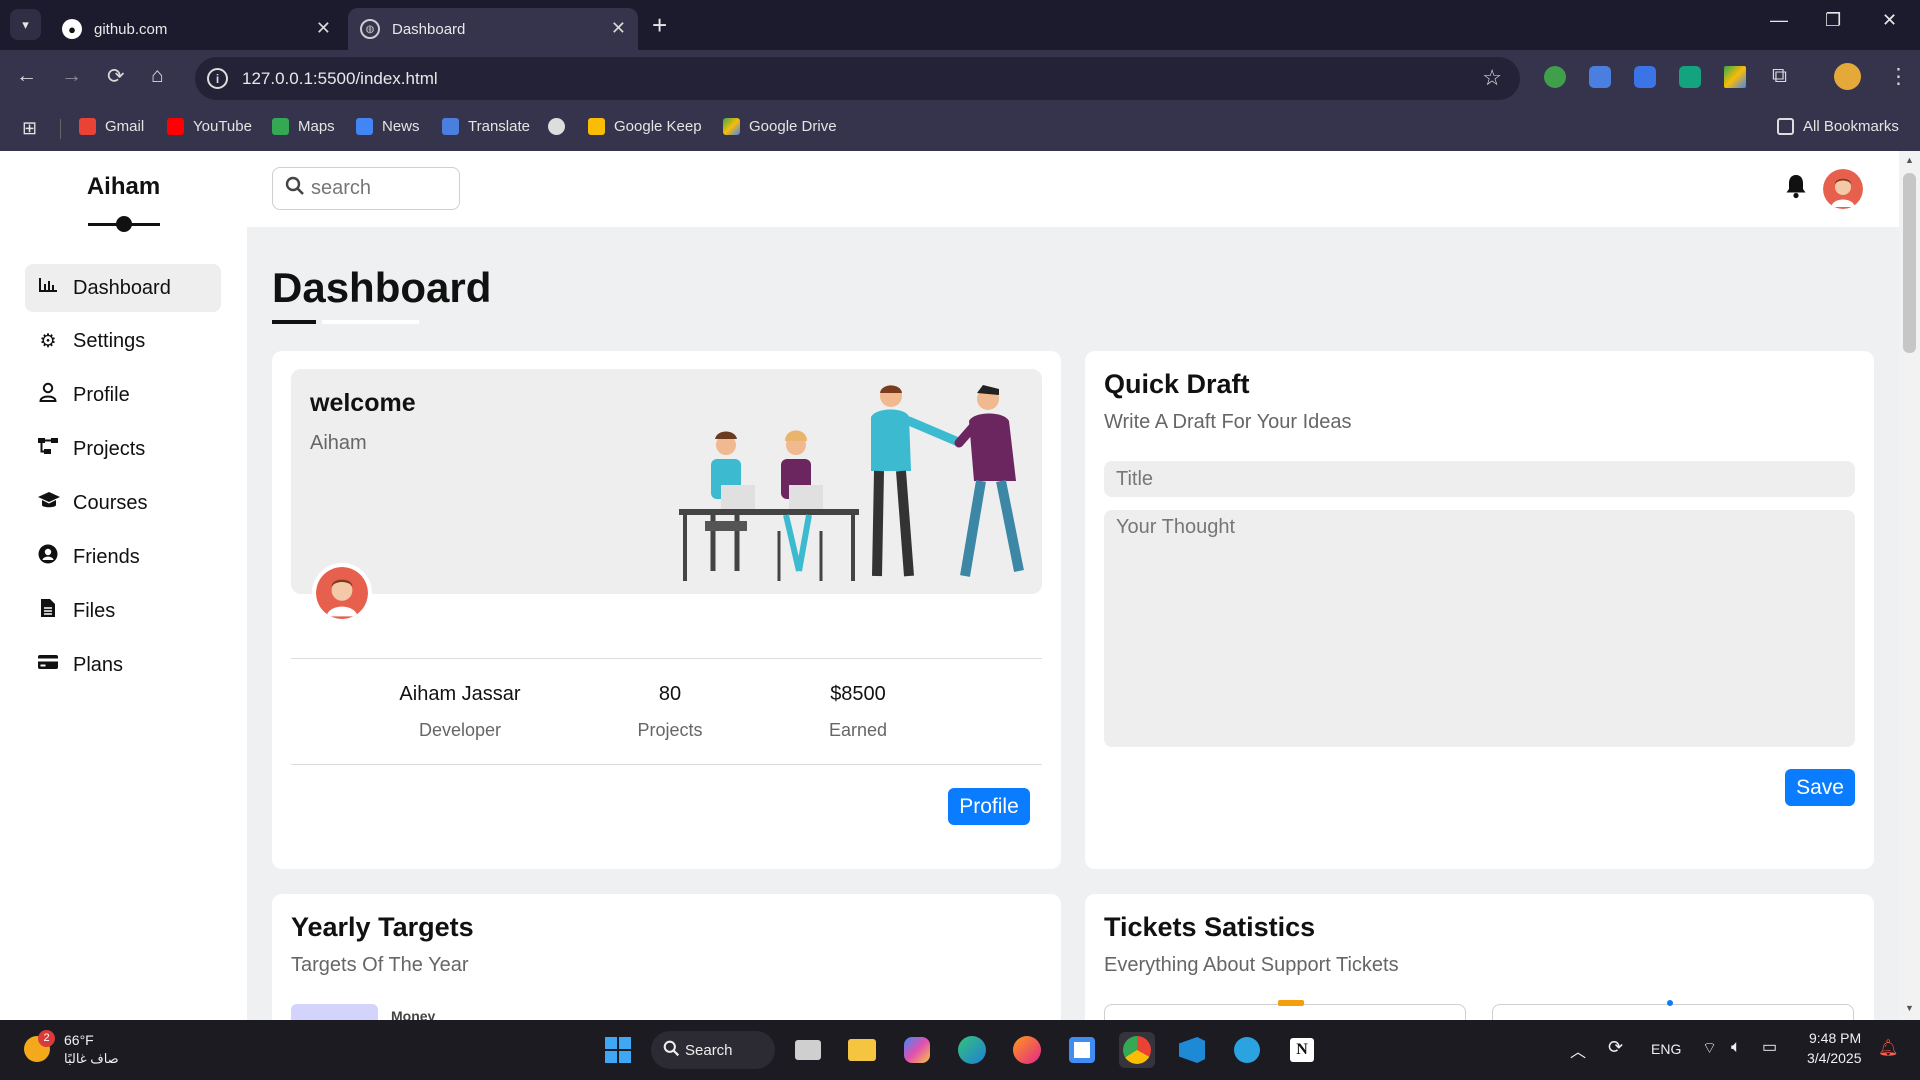  What do you see at coordinates (124, 224) in the screenshot?
I see `brand-dot` at bounding box center [124, 224].